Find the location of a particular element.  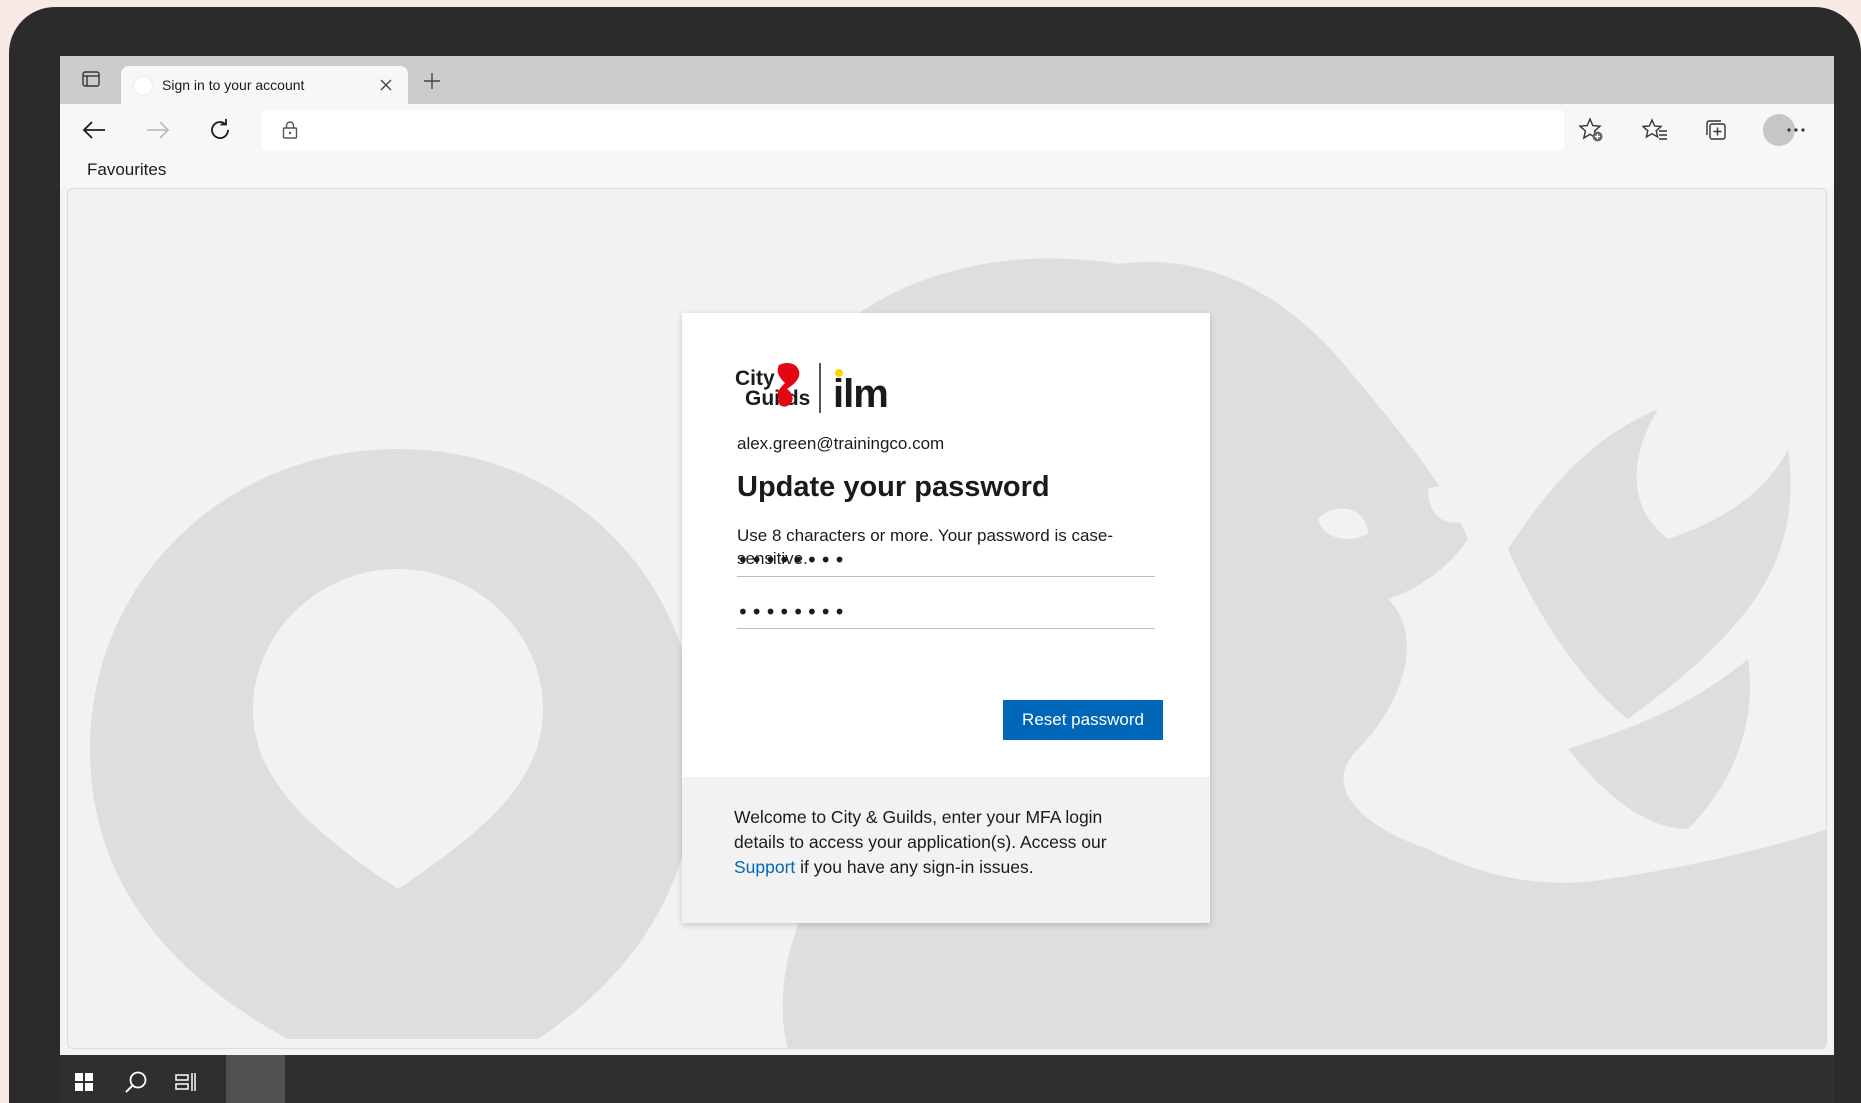

favourites-icon is located at coordinates (1655, 130).